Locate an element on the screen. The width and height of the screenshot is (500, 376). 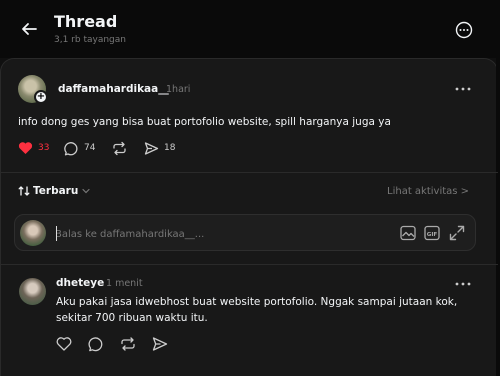
page-title: Thread is located at coordinates (86, 21).